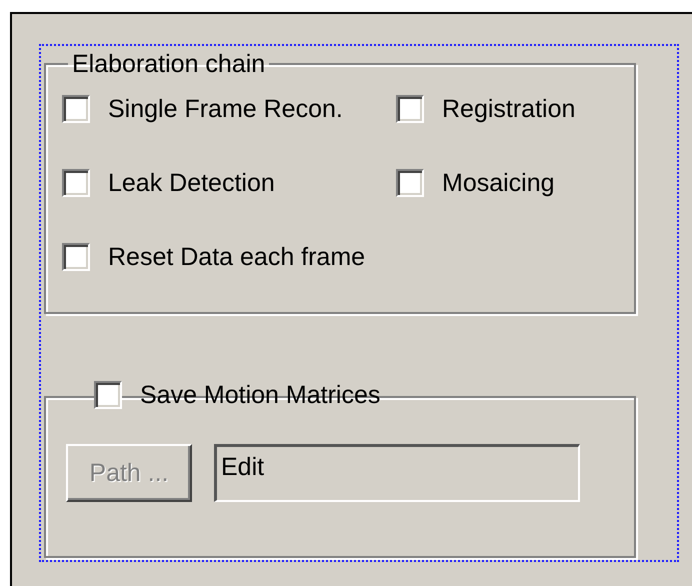 This screenshot has height=586, width=692. Describe the element at coordinates (509, 109) in the screenshot. I see `checkbox-label: Registration` at that location.